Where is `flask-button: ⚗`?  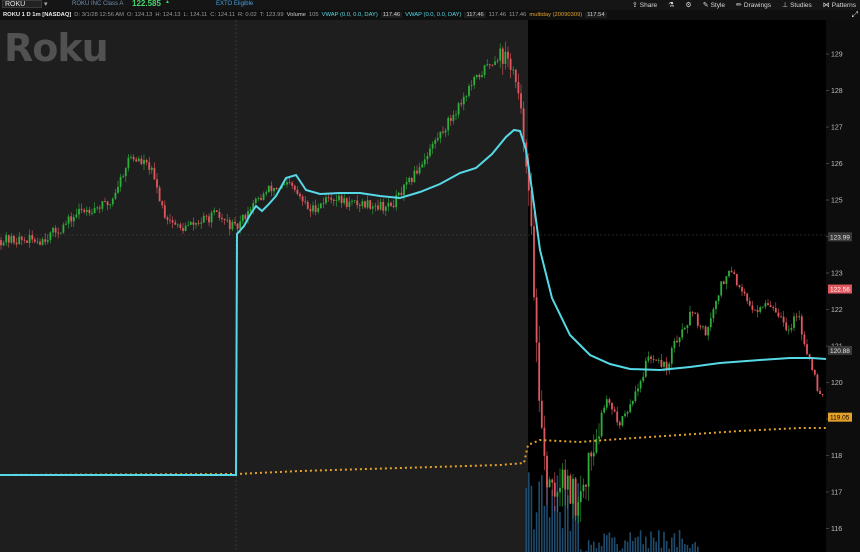
flask-button: ⚗ is located at coordinates (671, 5).